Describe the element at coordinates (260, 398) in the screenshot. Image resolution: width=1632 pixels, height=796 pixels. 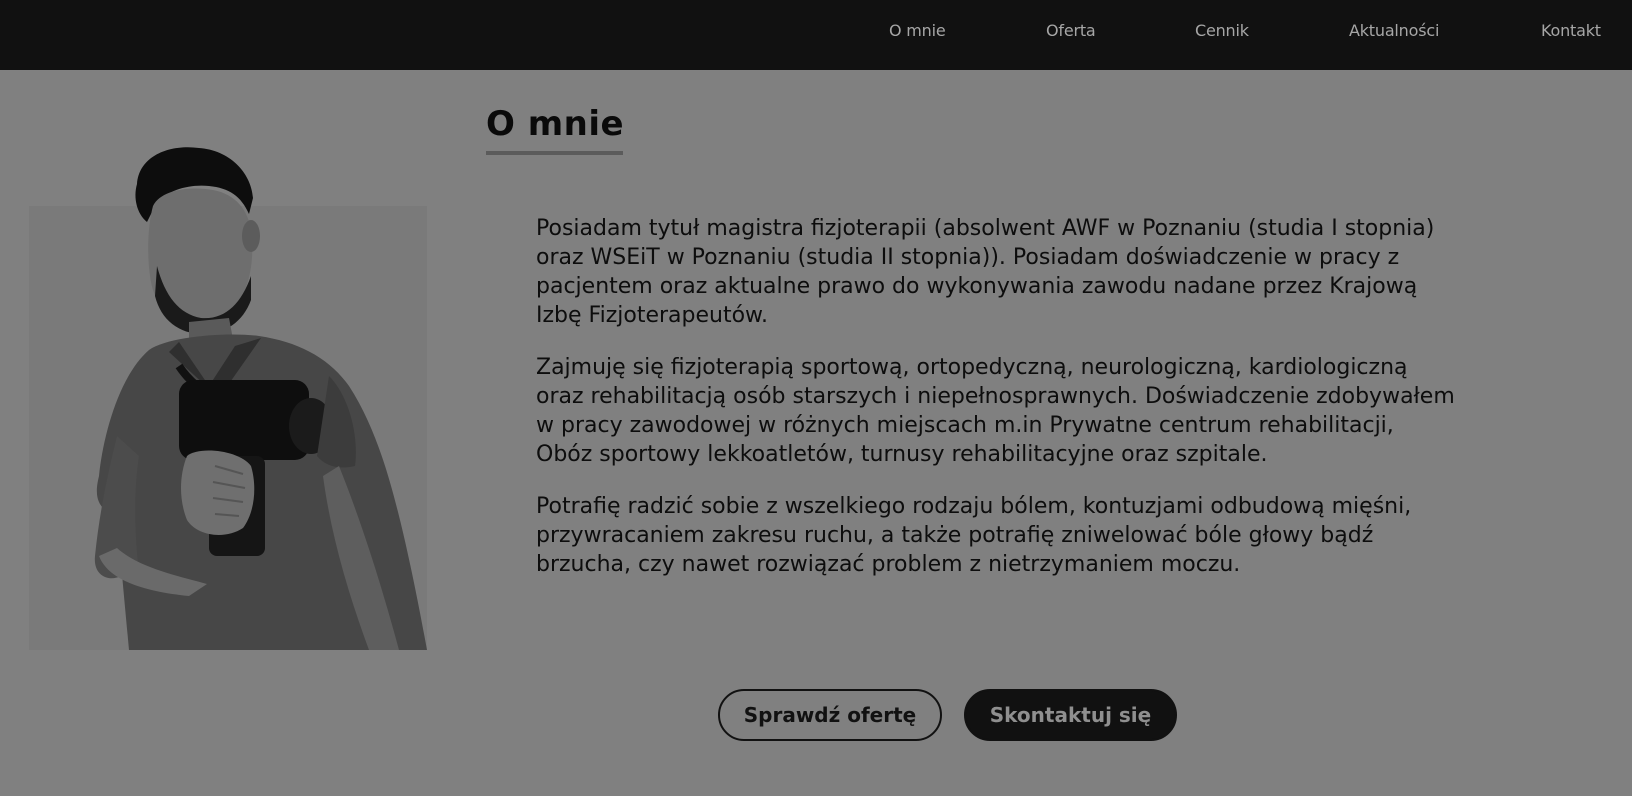
I see `person-illustration` at that location.